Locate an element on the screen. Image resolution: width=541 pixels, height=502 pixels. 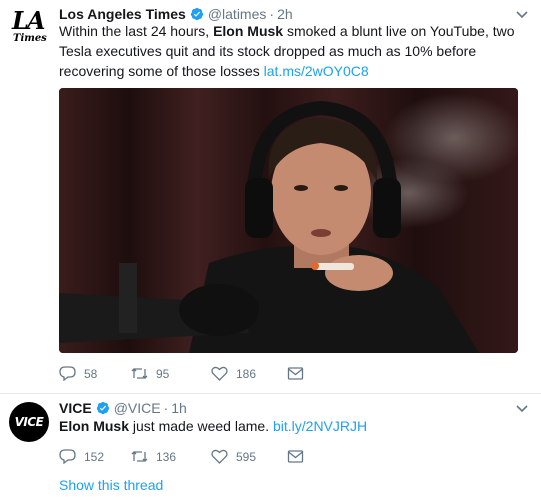
reply-button: 152 is located at coordinates (95, 456).